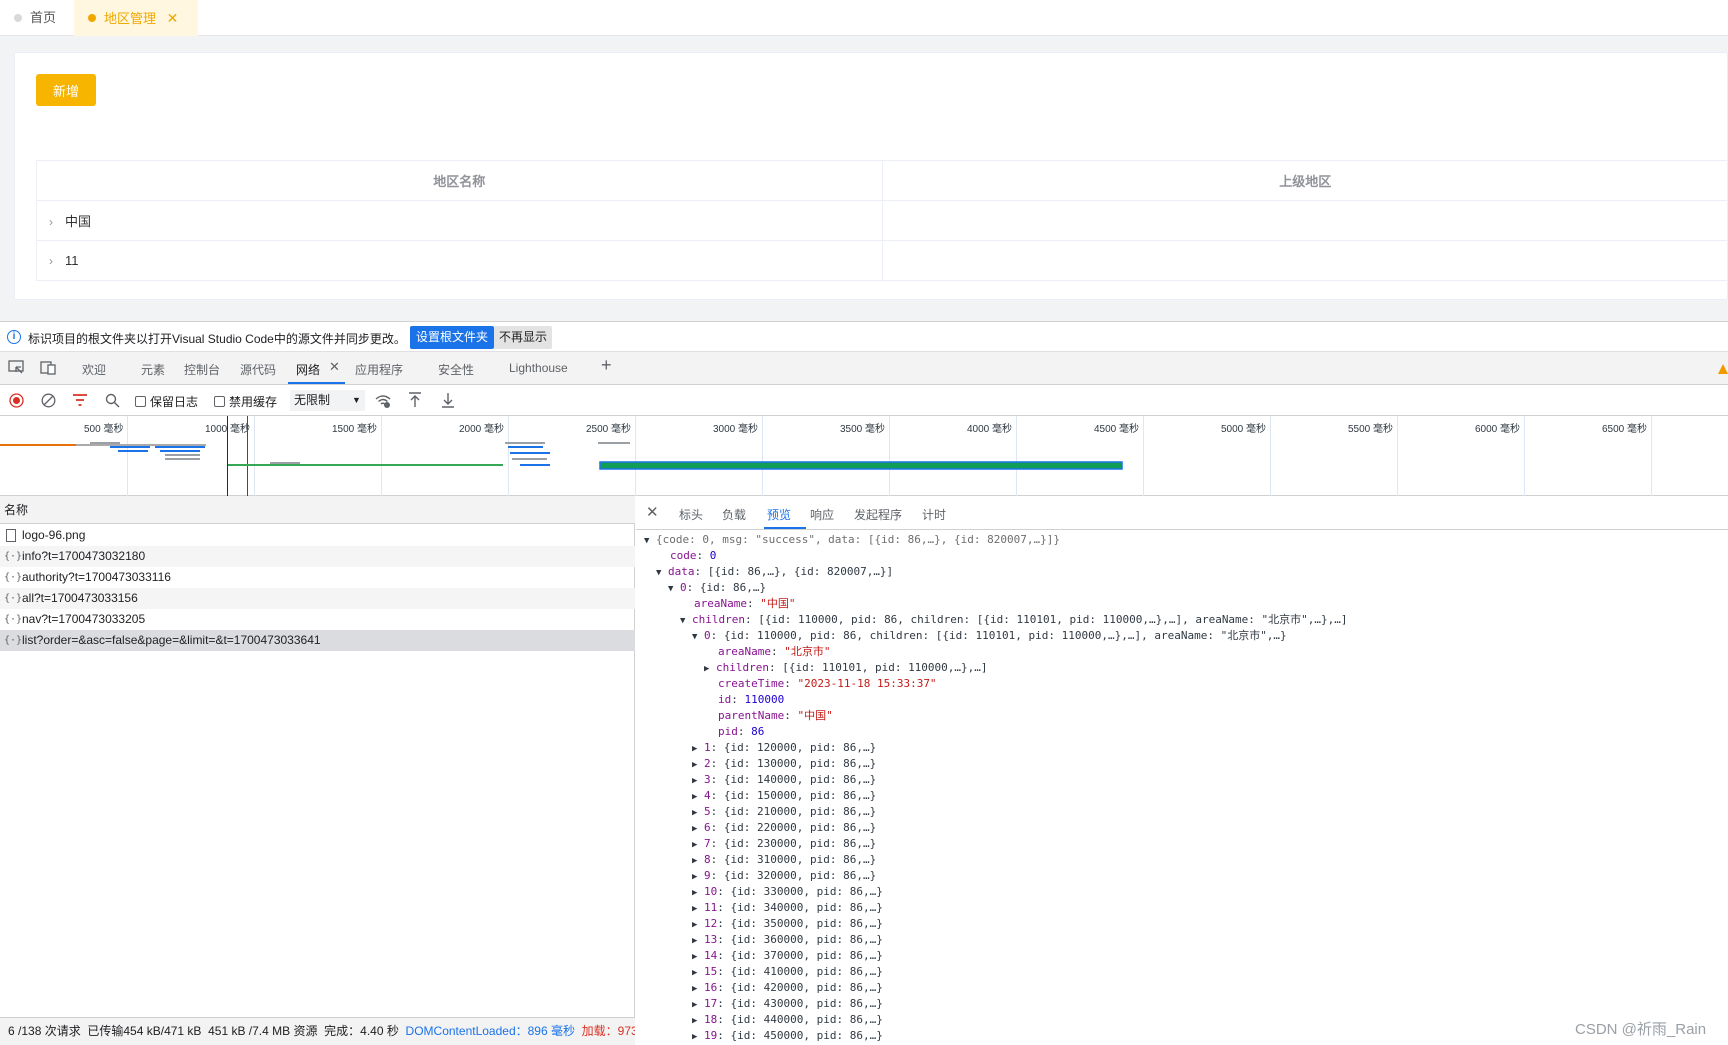 This screenshot has width=1728, height=1045. Describe the element at coordinates (415, 400) in the screenshot. I see `import-har-icon` at that location.